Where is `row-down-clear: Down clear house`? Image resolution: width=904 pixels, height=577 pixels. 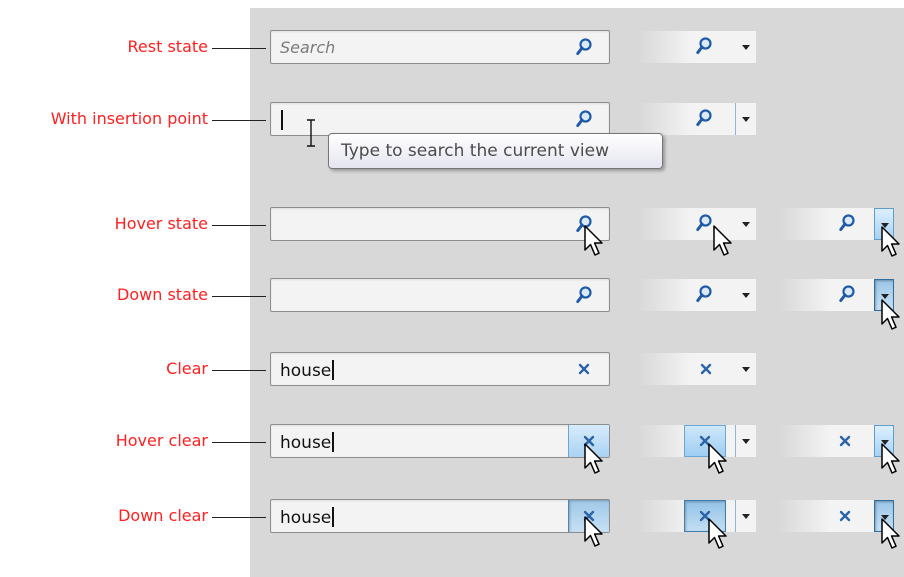
row-down-clear: Down clear house is located at coordinates (452, 517).